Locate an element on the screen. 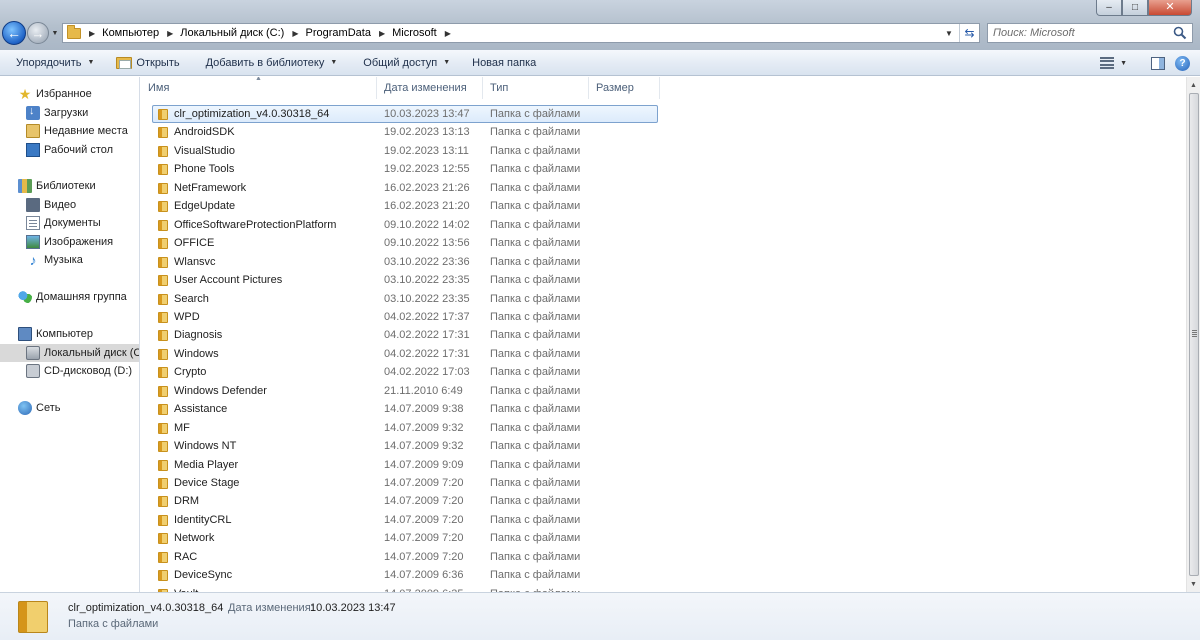 The height and width of the screenshot is (640, 1200). file-row: Network 14.07.2009 7:20 Папка с файлами is located at coordinates (441, 538).